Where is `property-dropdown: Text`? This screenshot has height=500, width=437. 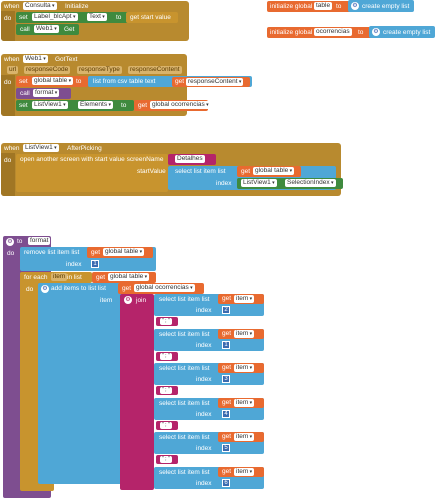 property-dropdown: Text is located at coordinates (97, 17).